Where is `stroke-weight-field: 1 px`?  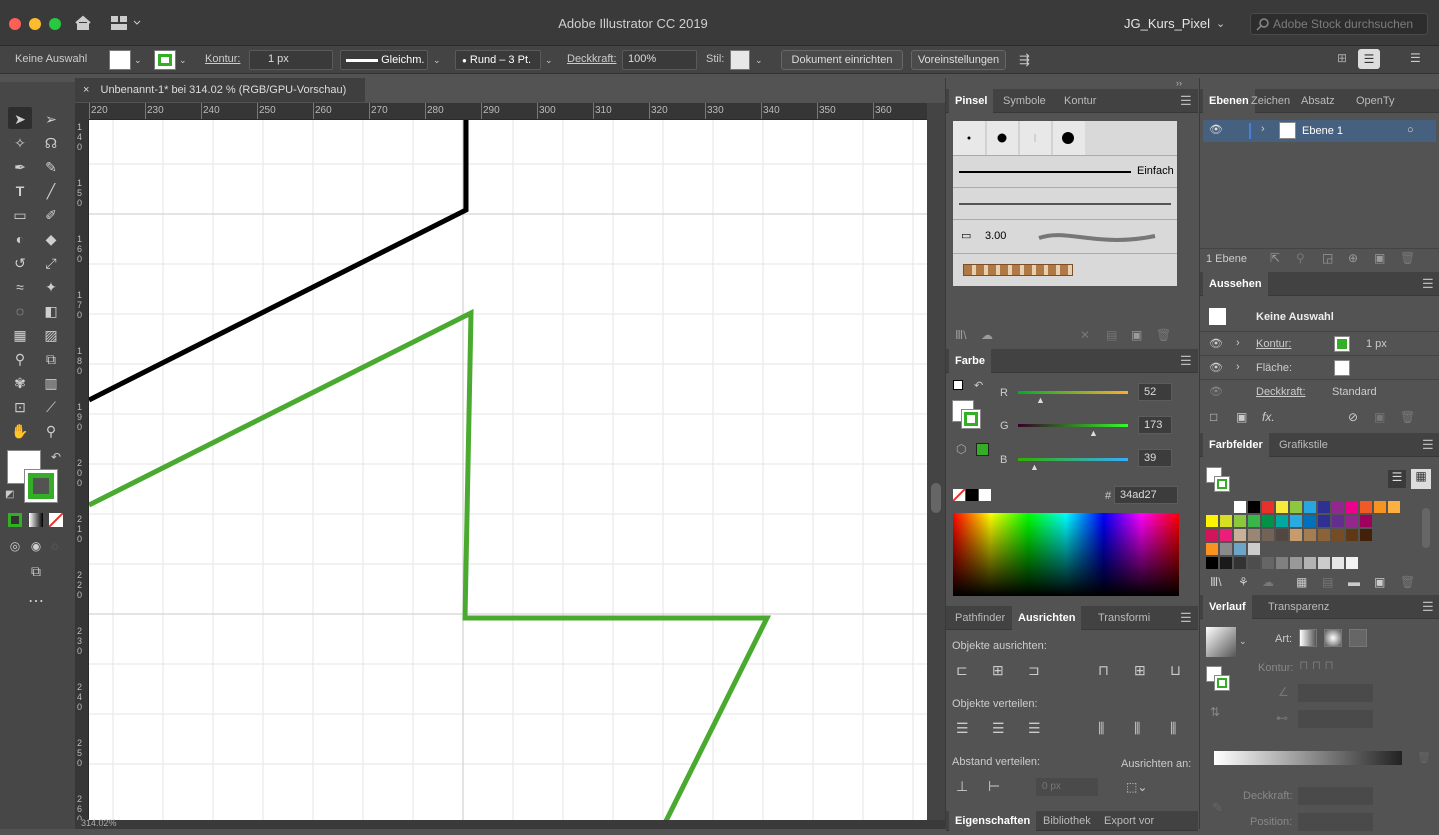
stroke-weight-field: 1 px is located at coordinates (291, 60).